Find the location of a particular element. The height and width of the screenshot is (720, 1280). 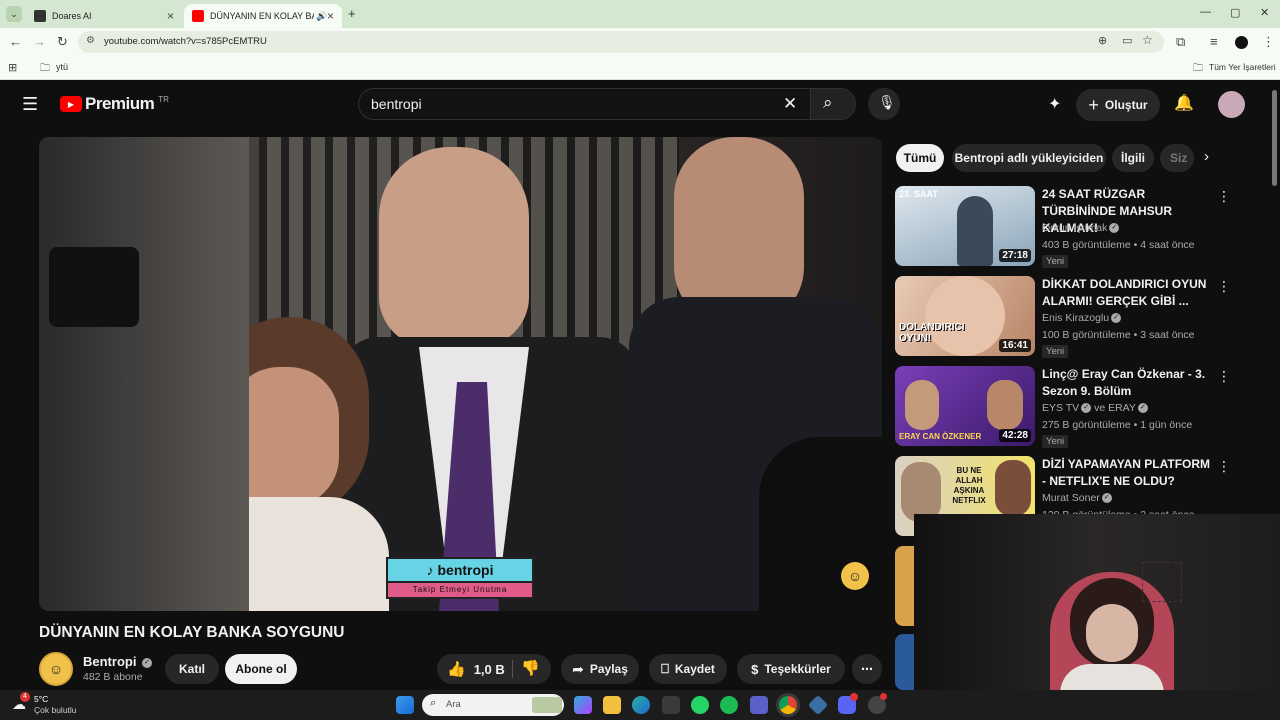

rec-channel: Orkun Işıtmak ✓ is located at coordinates (1081, 228).